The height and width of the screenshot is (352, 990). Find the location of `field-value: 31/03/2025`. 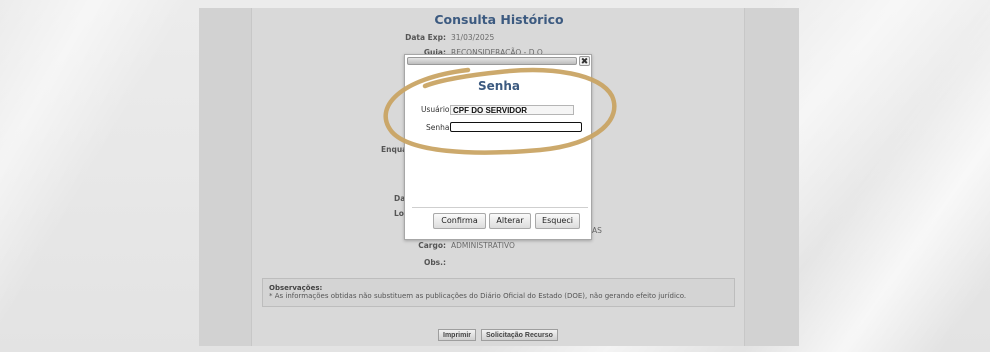

field-value: 31/03/2025 is located at coordinates (473, 37).